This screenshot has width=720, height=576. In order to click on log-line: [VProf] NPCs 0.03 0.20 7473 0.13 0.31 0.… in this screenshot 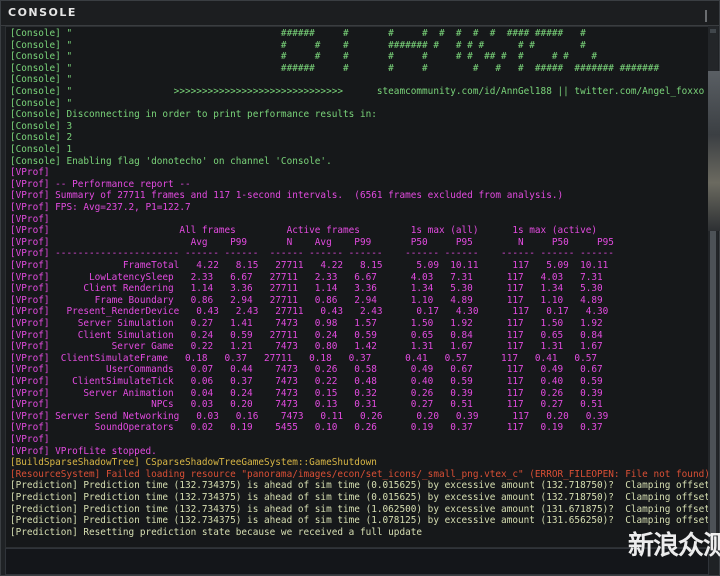, I will do `click(306, 405)`.